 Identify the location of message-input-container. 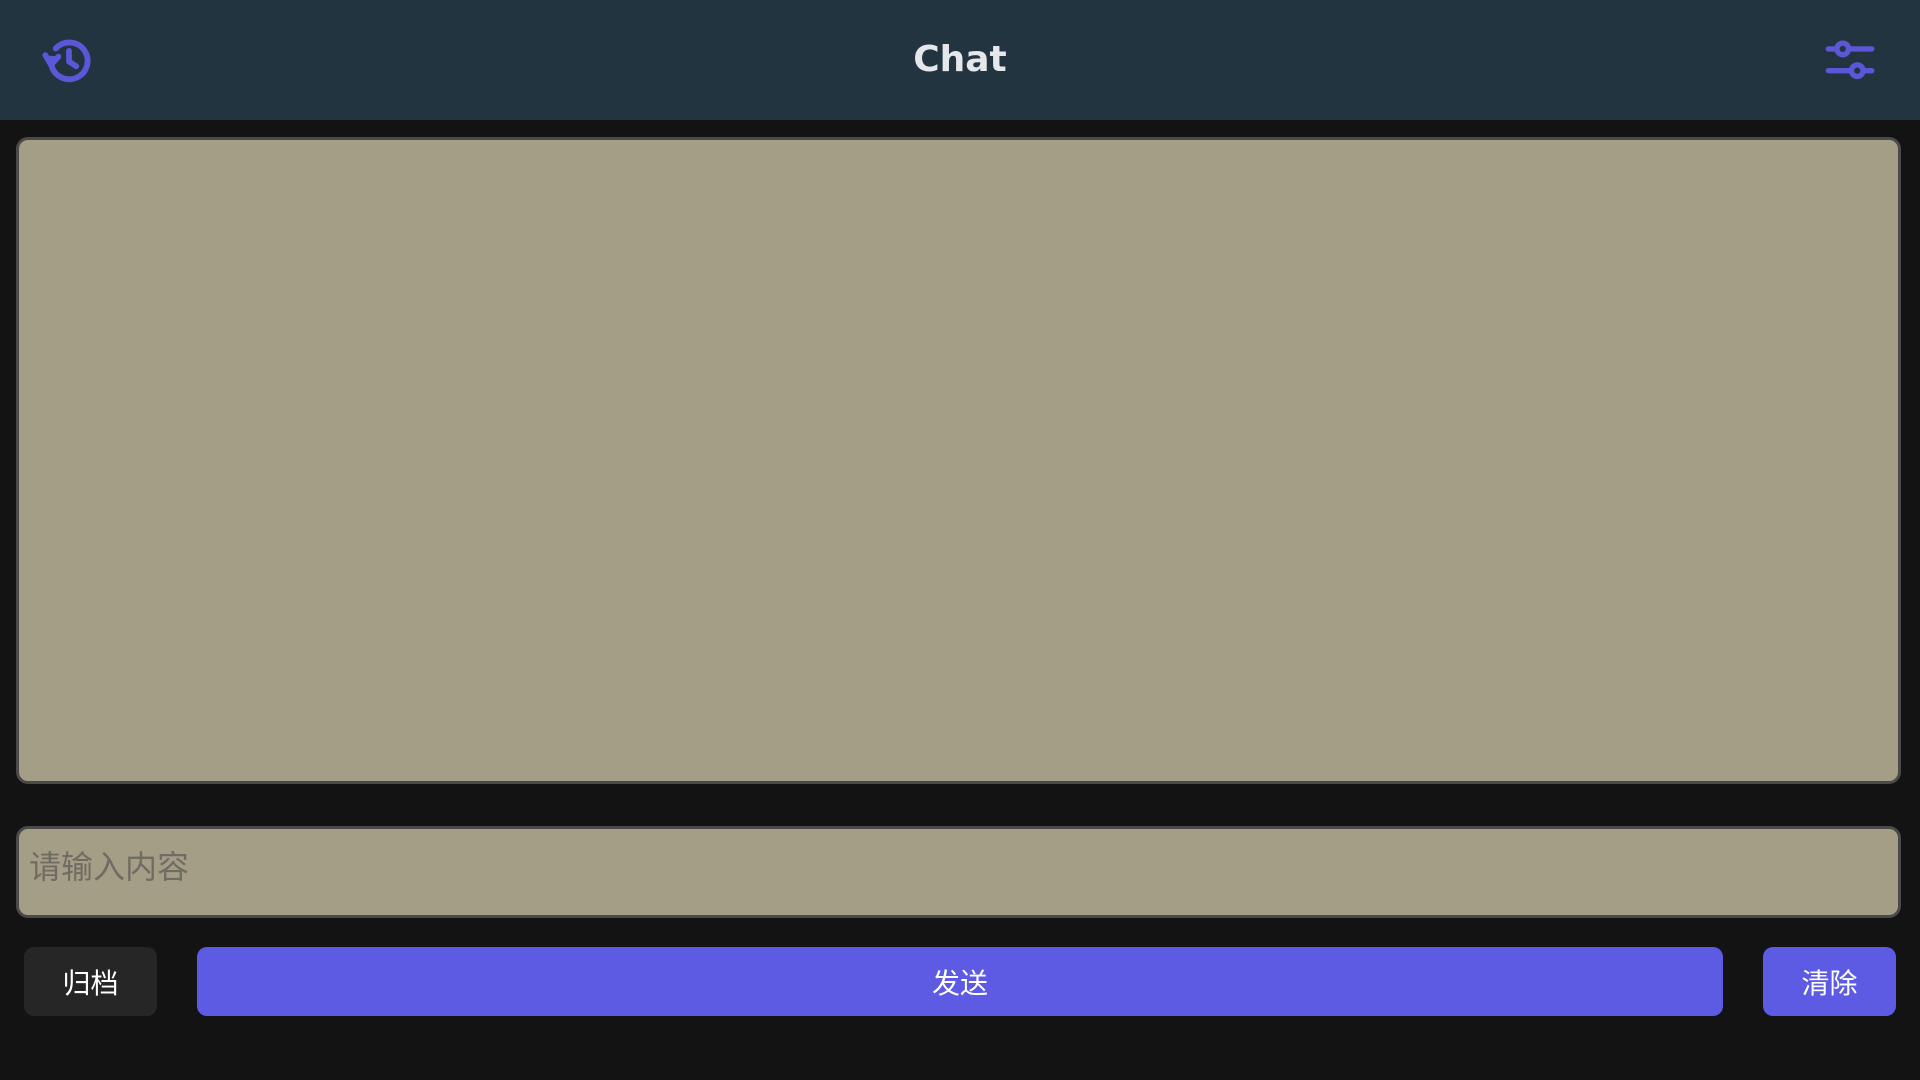
(958, 872).